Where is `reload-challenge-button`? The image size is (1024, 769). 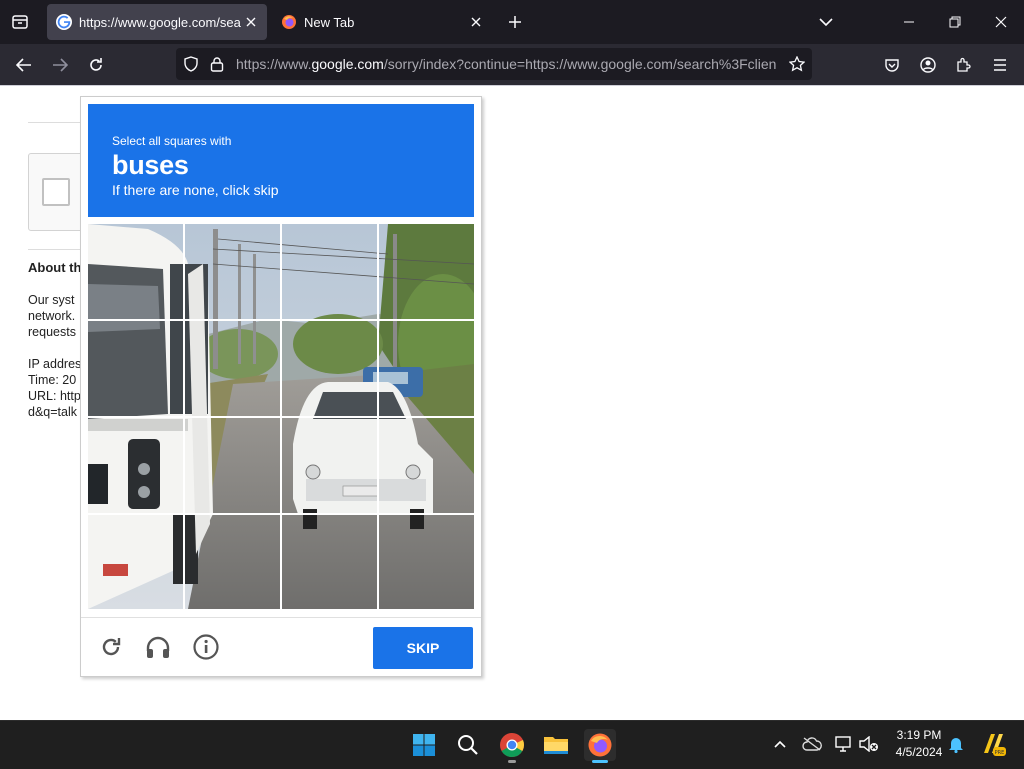
reload-challenge-button is located at coordinates (111, 647).